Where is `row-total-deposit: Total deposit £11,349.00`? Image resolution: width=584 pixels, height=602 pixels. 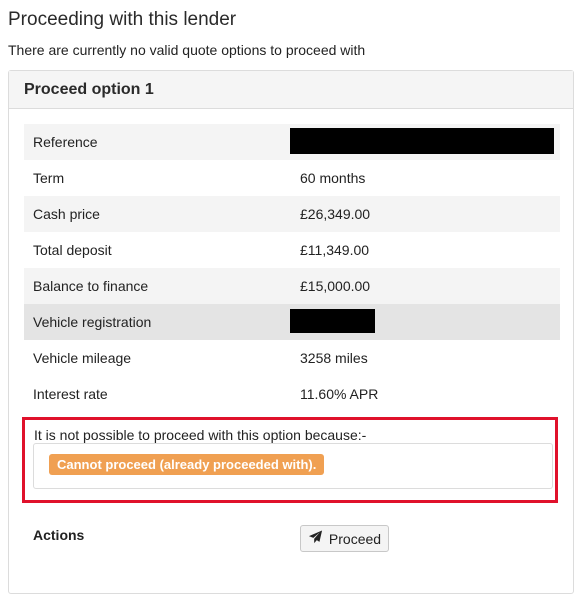 row-total-deposit: Total deposit £11,349.00 is located at coordinates (292, 250).